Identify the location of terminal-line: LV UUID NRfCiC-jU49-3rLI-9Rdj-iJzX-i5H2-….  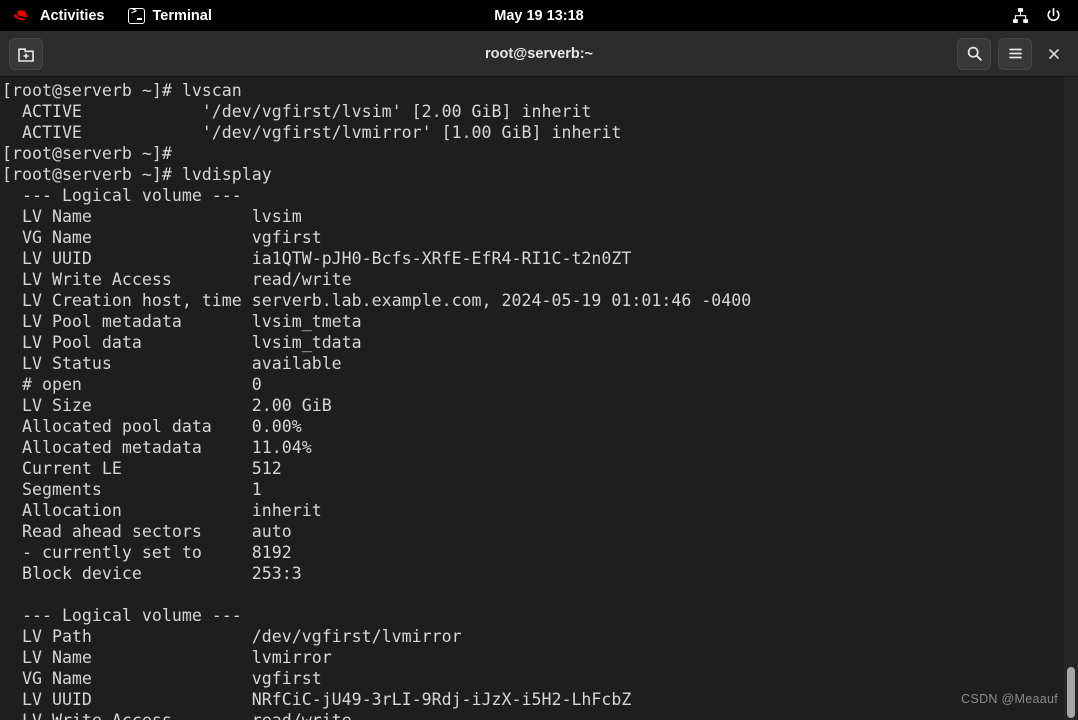
(317, 699).